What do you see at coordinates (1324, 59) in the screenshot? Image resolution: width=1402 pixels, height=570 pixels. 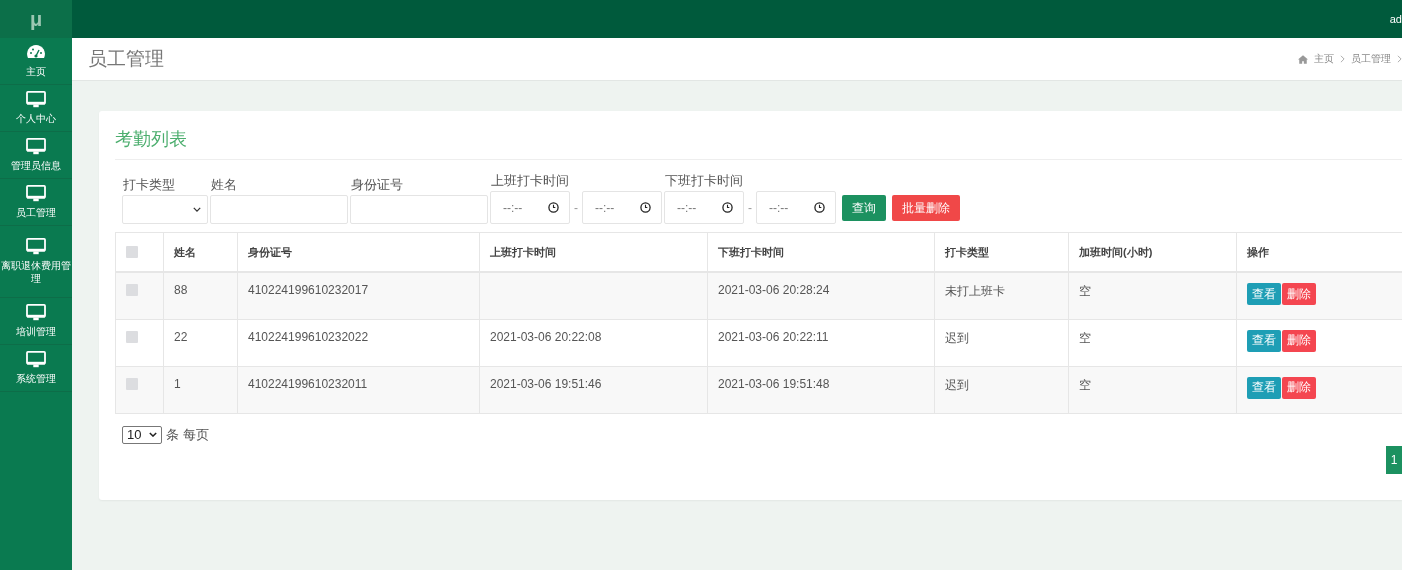 I see `breadcrumb-link: 主页` at bounding box center [1324, 59].